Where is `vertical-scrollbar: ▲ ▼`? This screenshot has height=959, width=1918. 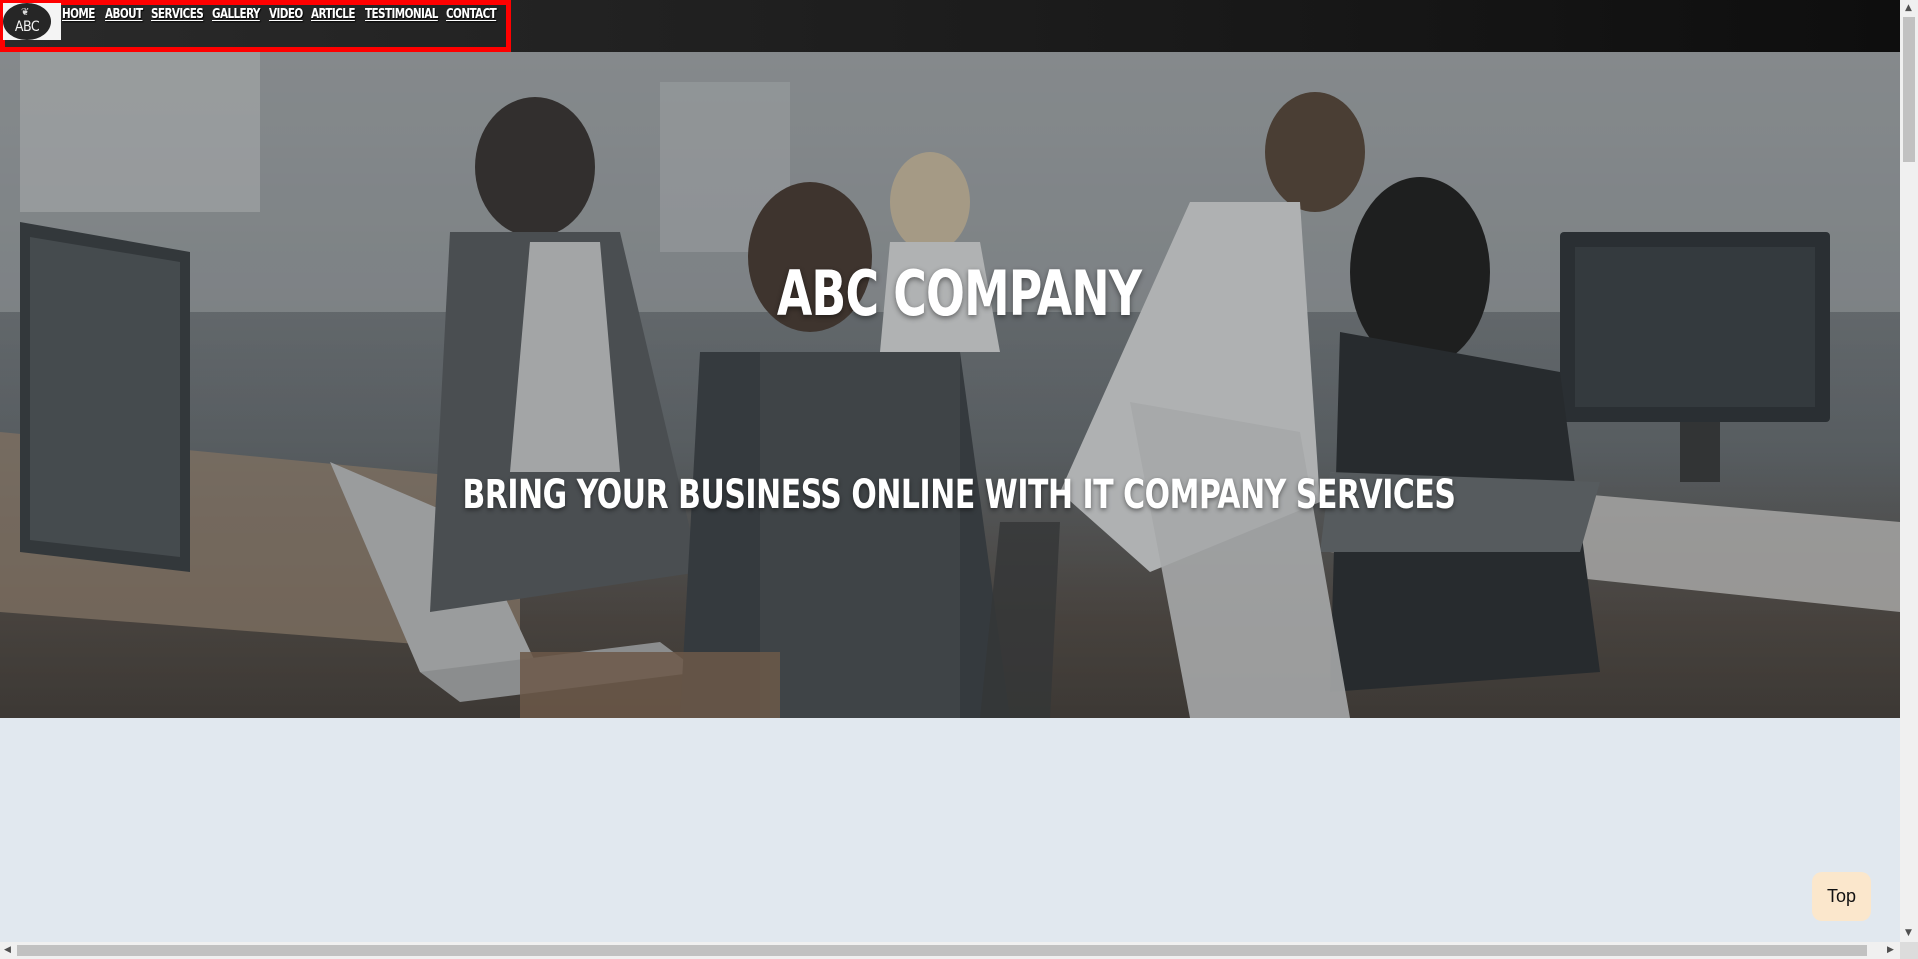 vertical-scrollbar: ▲ ▼ is located at coordinates (1909, 471).